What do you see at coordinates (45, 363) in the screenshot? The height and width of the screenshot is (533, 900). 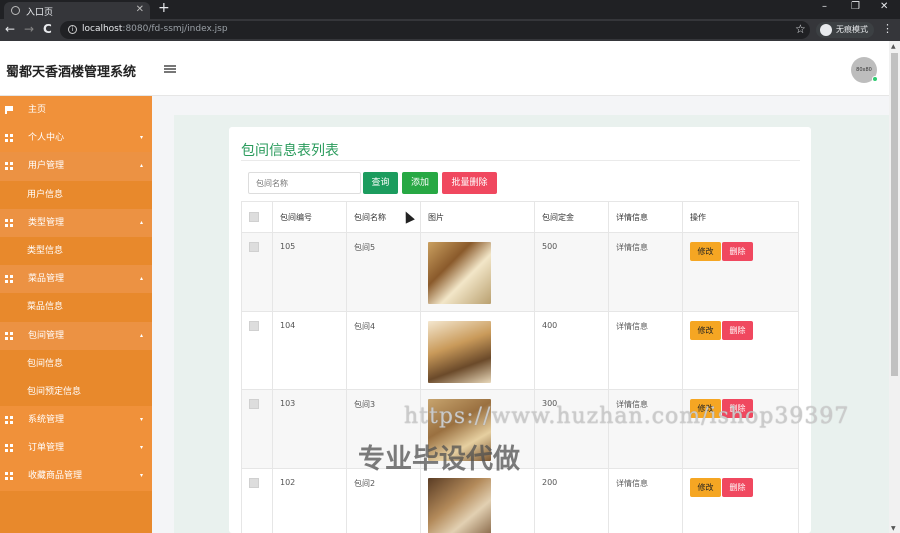 I see `sidebar-item-label: 包间信息` at bounding box center [45, 363].